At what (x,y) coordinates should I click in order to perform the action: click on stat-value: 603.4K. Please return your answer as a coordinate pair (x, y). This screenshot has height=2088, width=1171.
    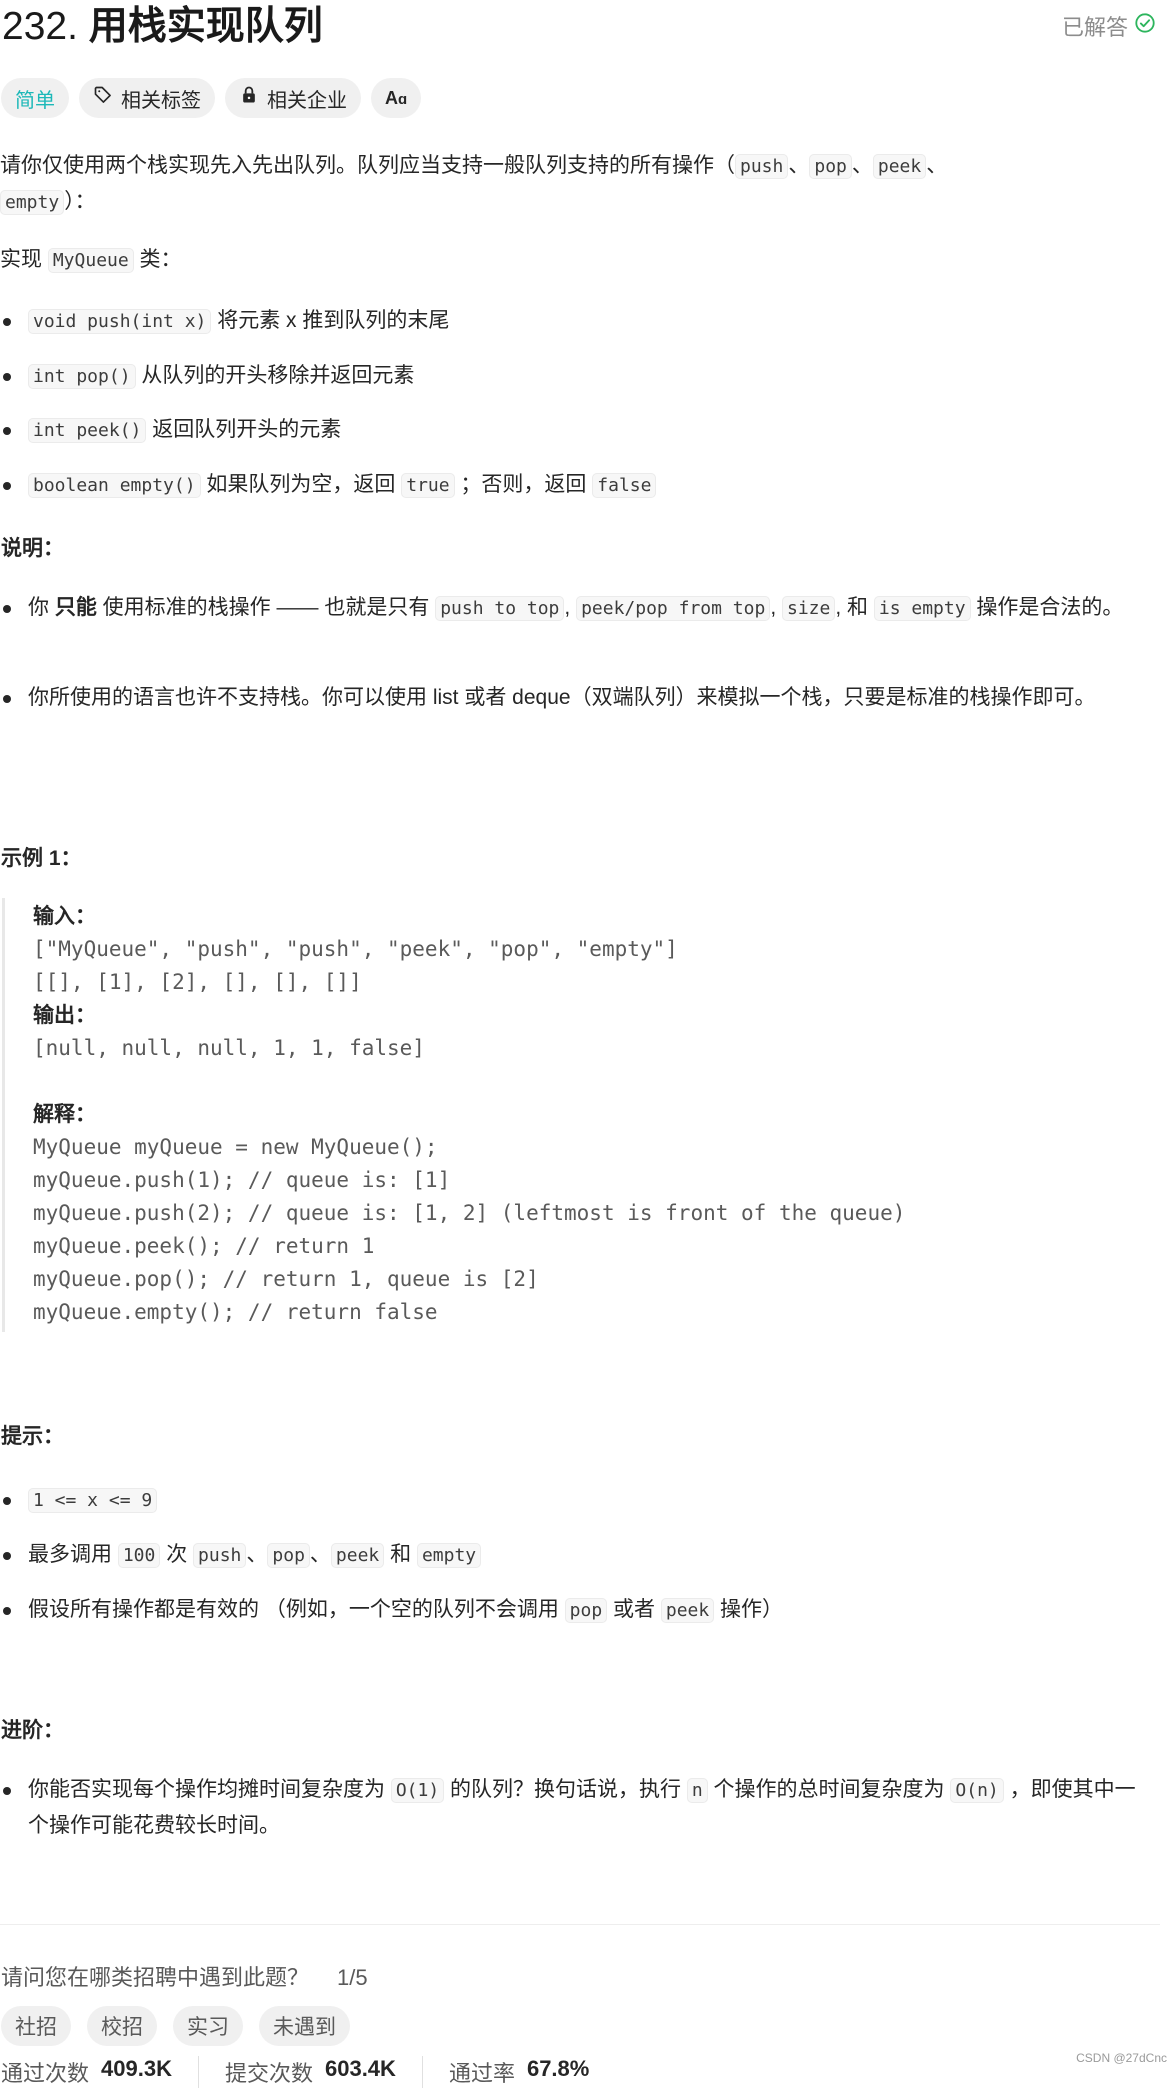
    Looking at the image, I should click on (360, 2068).